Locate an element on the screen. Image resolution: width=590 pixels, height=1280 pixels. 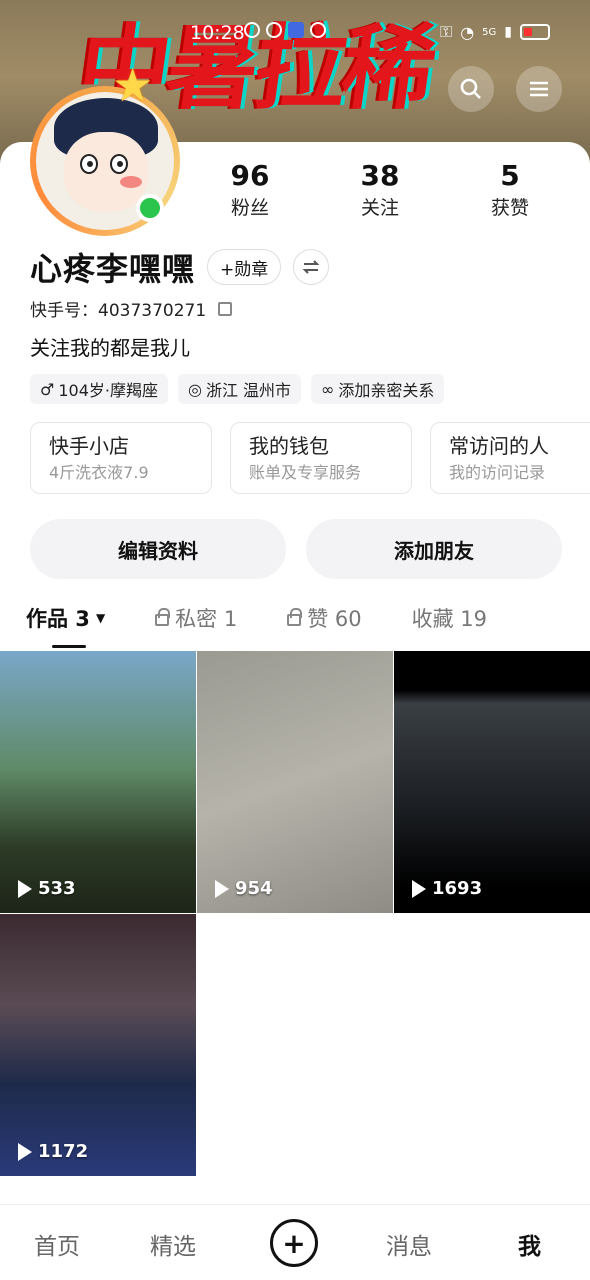
notification-round-icon is located at coordinates (318, 30).